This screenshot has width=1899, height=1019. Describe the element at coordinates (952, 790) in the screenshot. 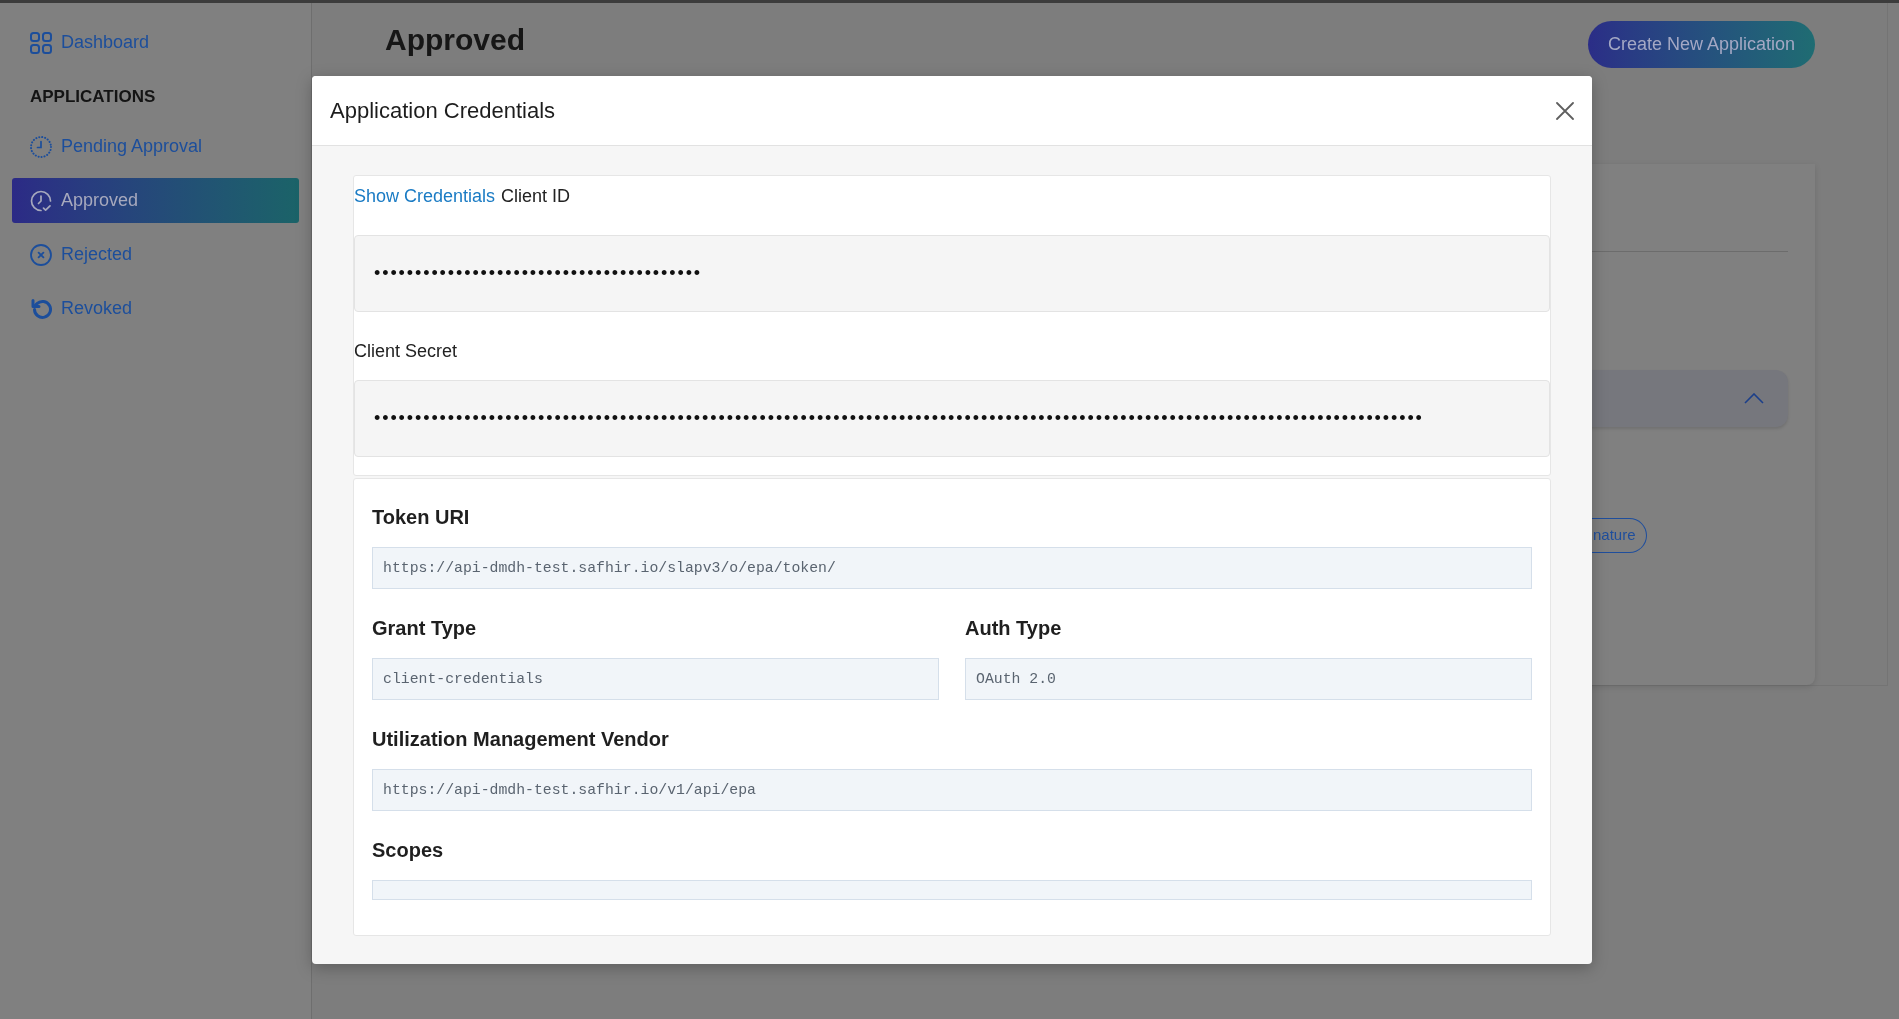

I see `value-field: https://api-dmdh-test.safhir.io/v1/api/epa` at that location.